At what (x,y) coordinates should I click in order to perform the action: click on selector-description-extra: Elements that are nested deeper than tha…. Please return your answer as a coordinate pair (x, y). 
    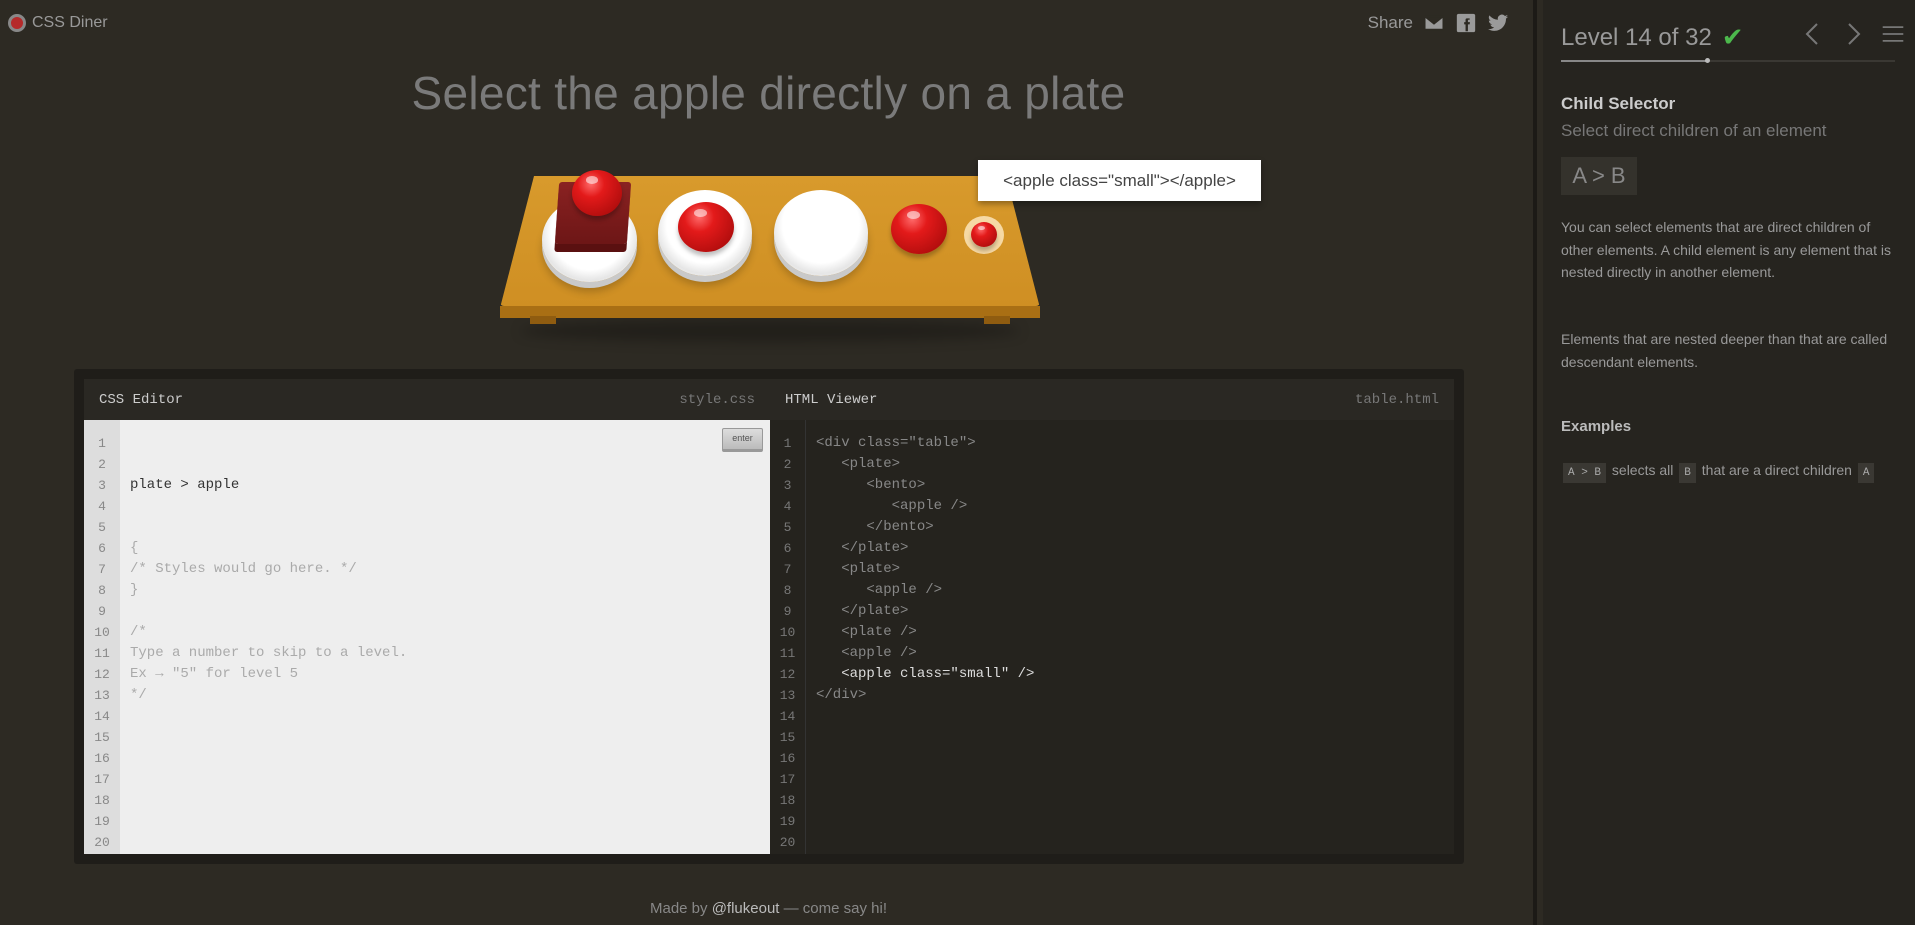
    Looking at the image, I should click on (1724, 350).